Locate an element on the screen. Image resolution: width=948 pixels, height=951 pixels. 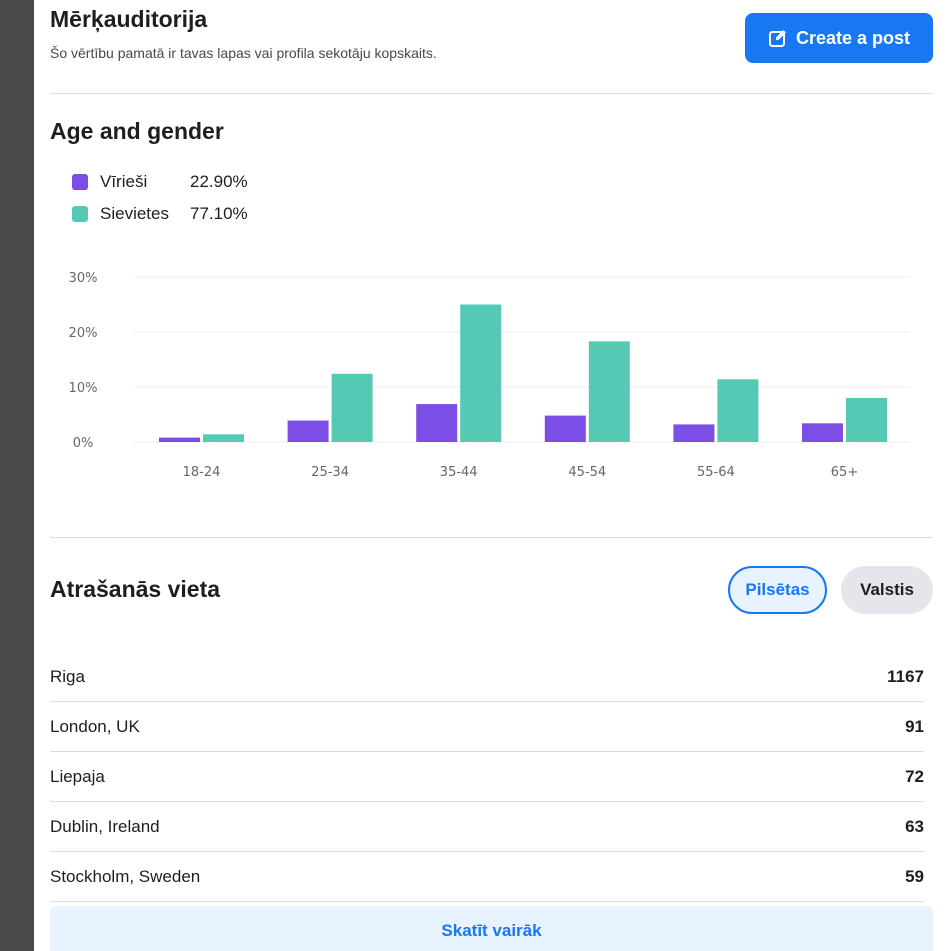
chart-y-tick-label: 30% is located at coordinates (83, 278).